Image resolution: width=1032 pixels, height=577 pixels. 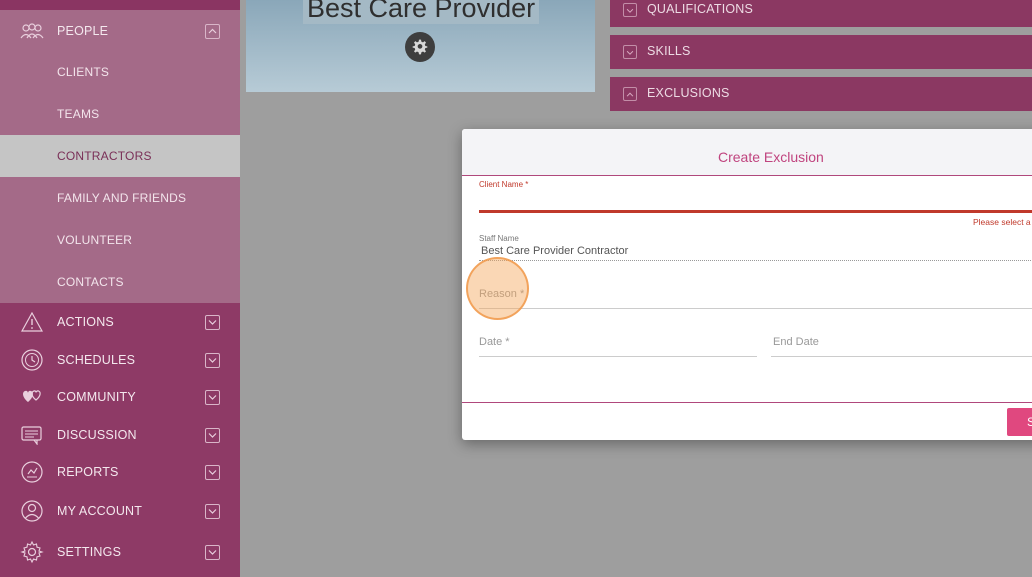 What do you see at coordinates (120, 472) in the screenshot?
I see `sidebar-item-reports: REPORTS` at bounding box center [120, 472].